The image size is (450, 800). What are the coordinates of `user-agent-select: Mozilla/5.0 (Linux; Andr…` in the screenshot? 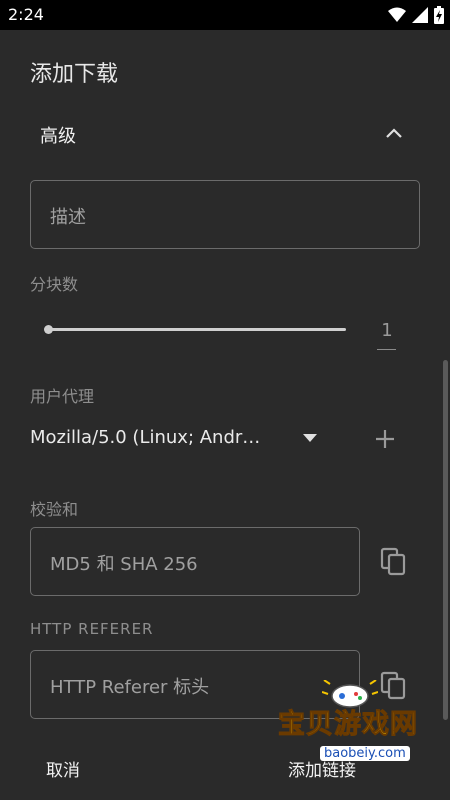 It's located at (145, 437).